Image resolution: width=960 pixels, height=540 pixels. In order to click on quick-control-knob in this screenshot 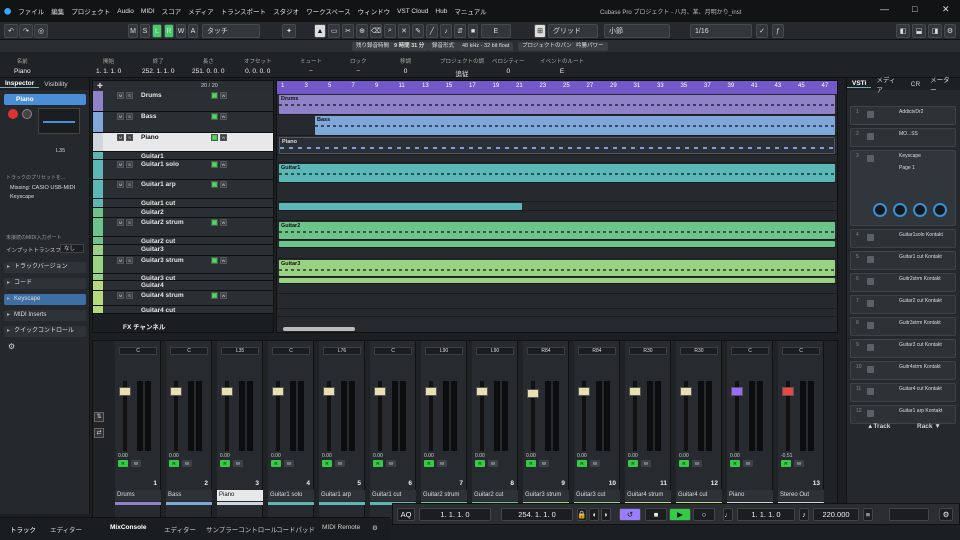, I will do `click(940, 210)`.